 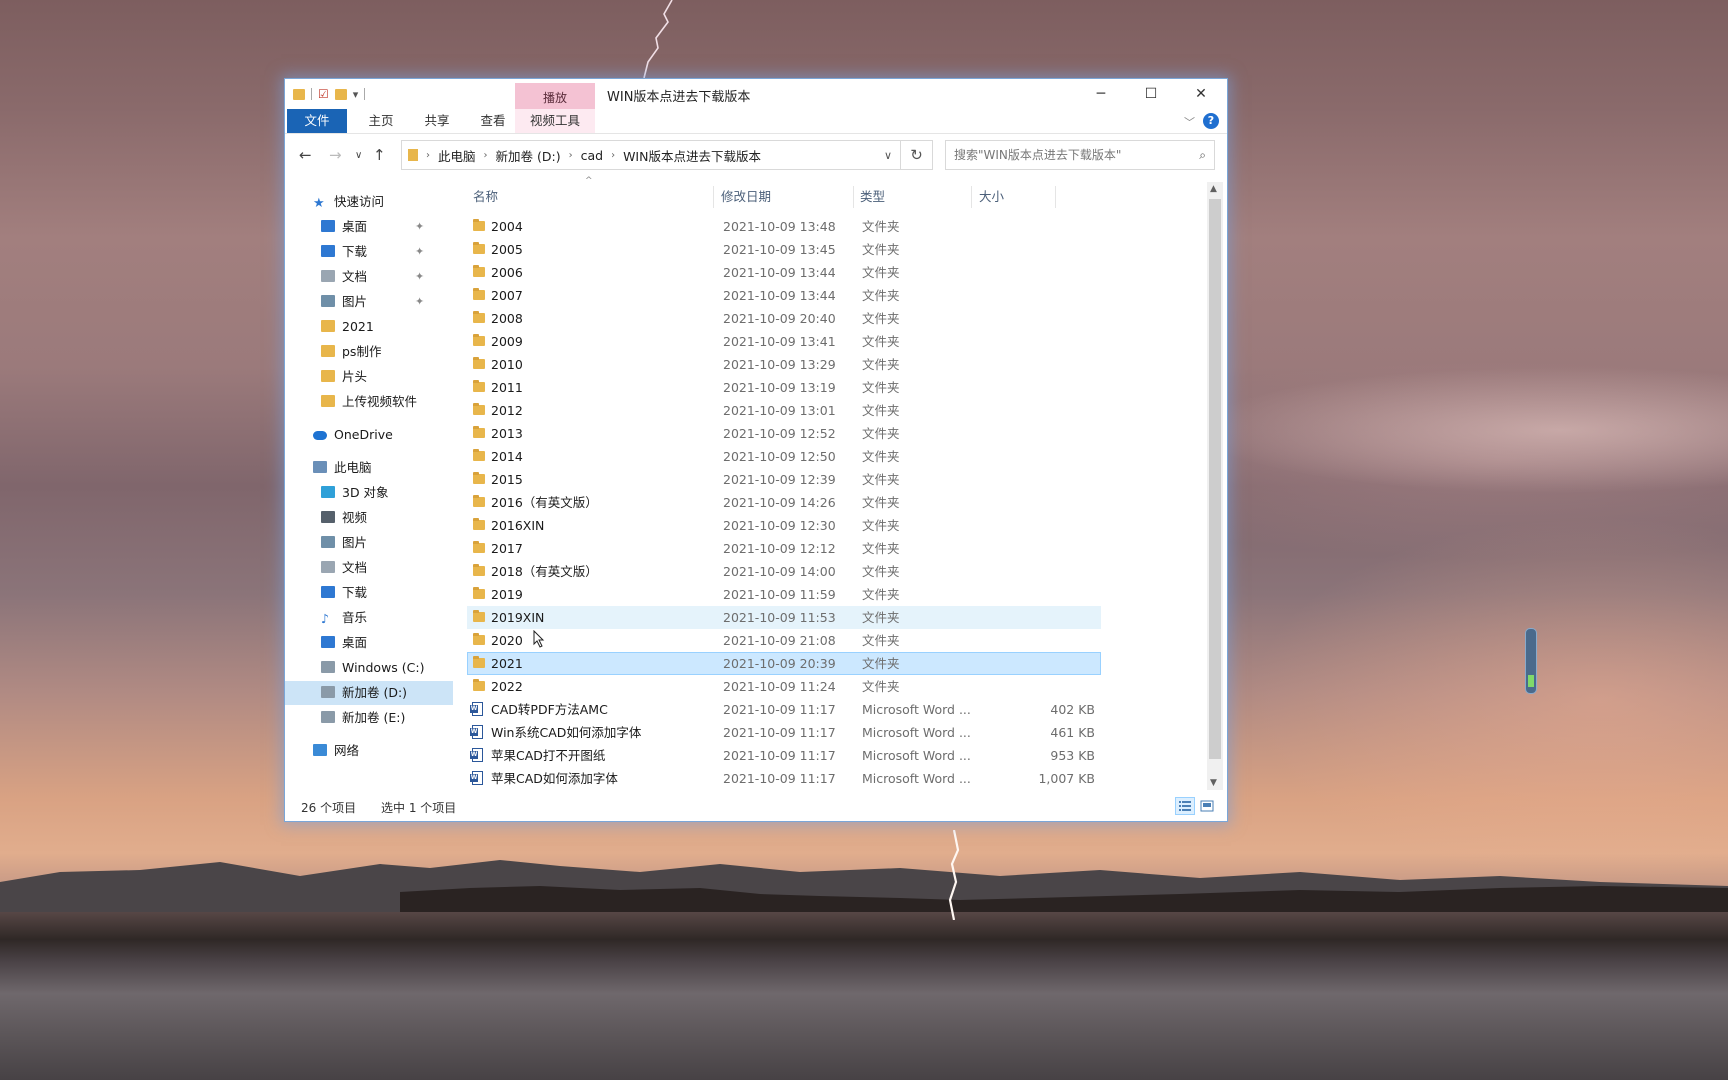 I want to click on sidebar-item-pc: 文档, so click(x=369, y=568).